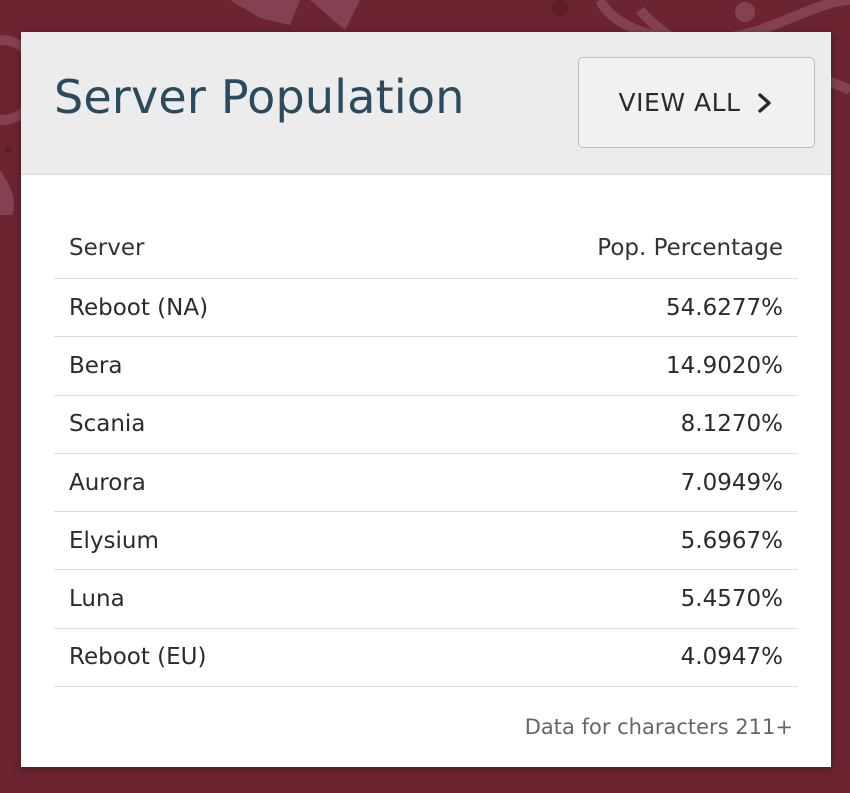 This screenshot has height=793, width=850. I want to click on table-row: Reboot (NA) 54.6277%, so click(426, 308).